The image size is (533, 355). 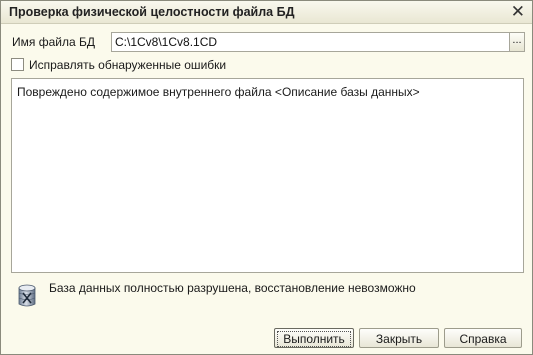 I want to click on db-file-label: Имя файла БД, so click(x=53, y=42).